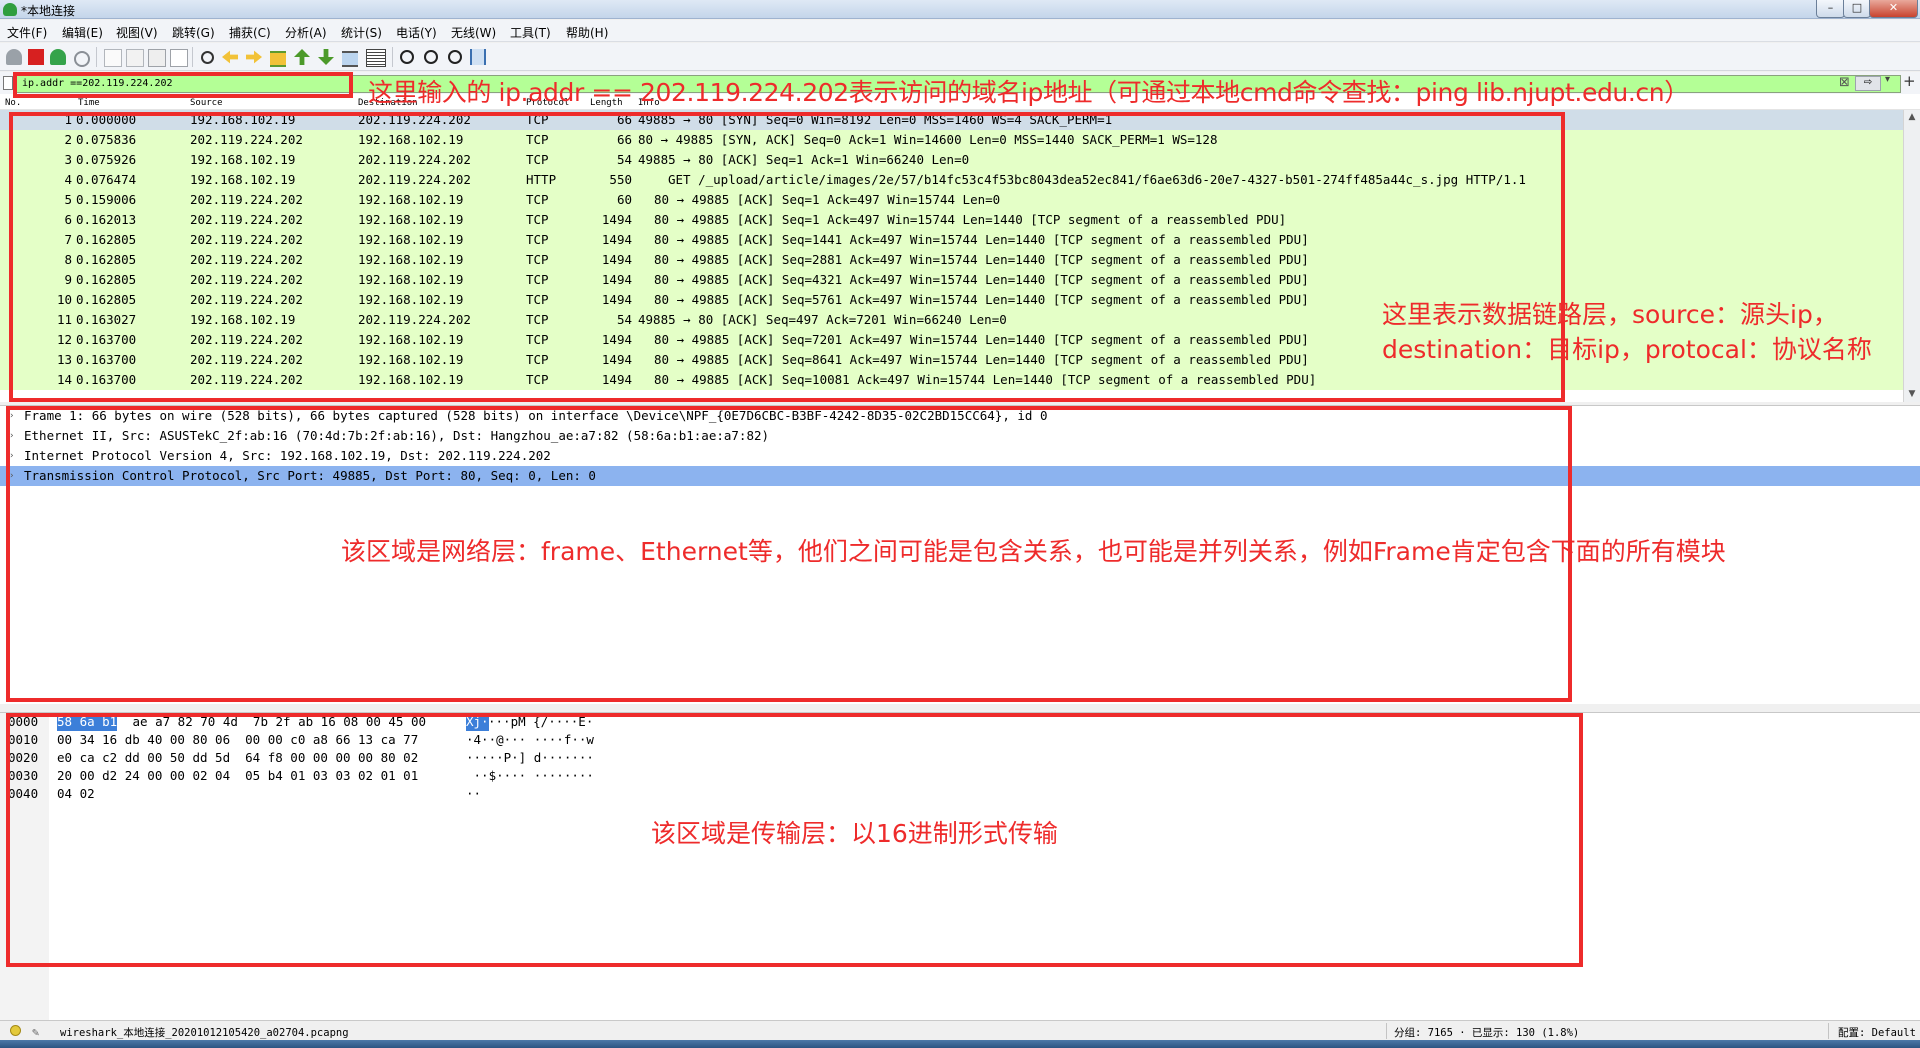 The width and height of the screenshot is (1920, 1048). I want to click on annotation-bytes-note: 该区域是传输层：以16进制形式传输, so click(854, 833).